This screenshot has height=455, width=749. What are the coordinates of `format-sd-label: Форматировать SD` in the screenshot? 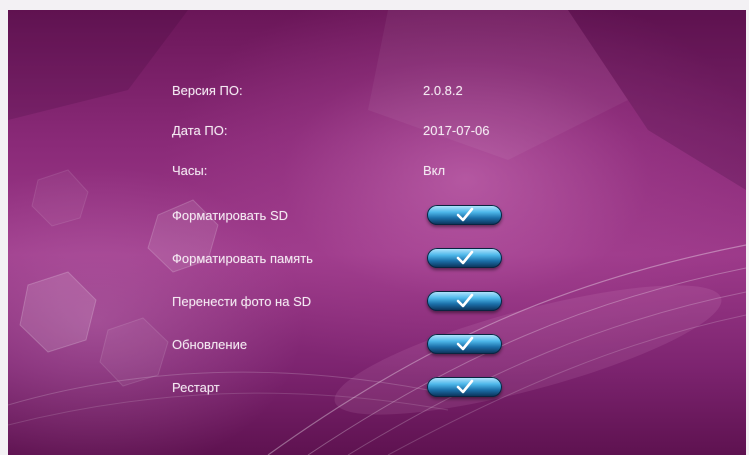 It's located at (230, 215).